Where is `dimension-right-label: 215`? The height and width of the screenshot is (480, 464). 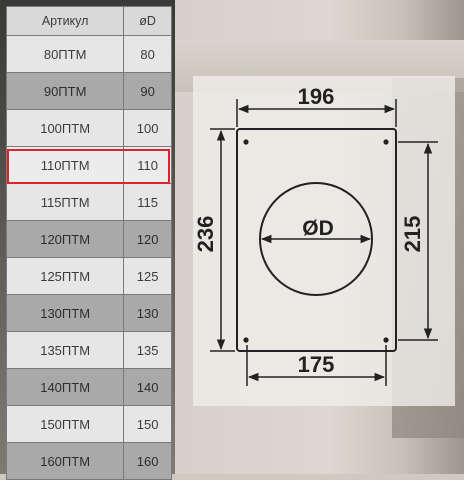 dimension-right-label: 215 is located at coordinates (412, 234).